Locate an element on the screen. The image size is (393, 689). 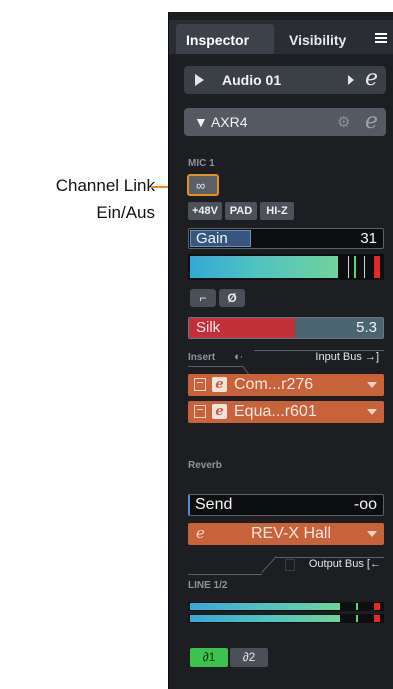
output-divider is located at coordinates (225, 574).